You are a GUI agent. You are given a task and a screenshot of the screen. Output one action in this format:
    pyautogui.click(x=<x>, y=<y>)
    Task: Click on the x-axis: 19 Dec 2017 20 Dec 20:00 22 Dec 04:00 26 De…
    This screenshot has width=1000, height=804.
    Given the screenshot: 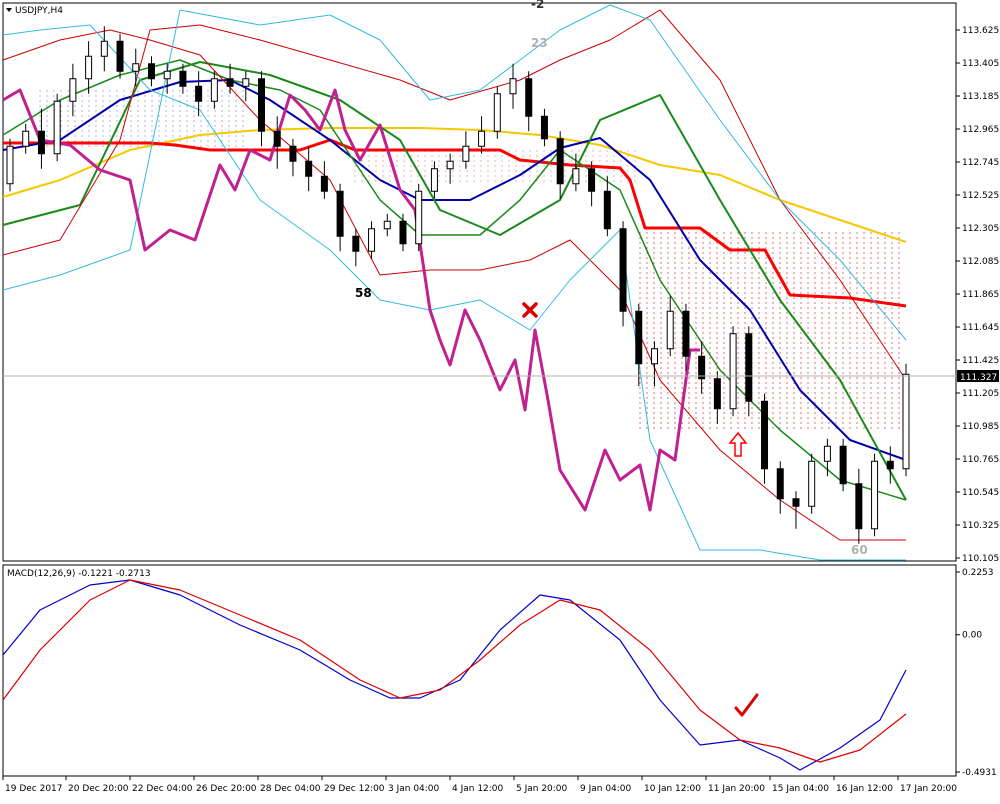 What is the action you would take?
    pyautogui.click(x=479, y=785)
    